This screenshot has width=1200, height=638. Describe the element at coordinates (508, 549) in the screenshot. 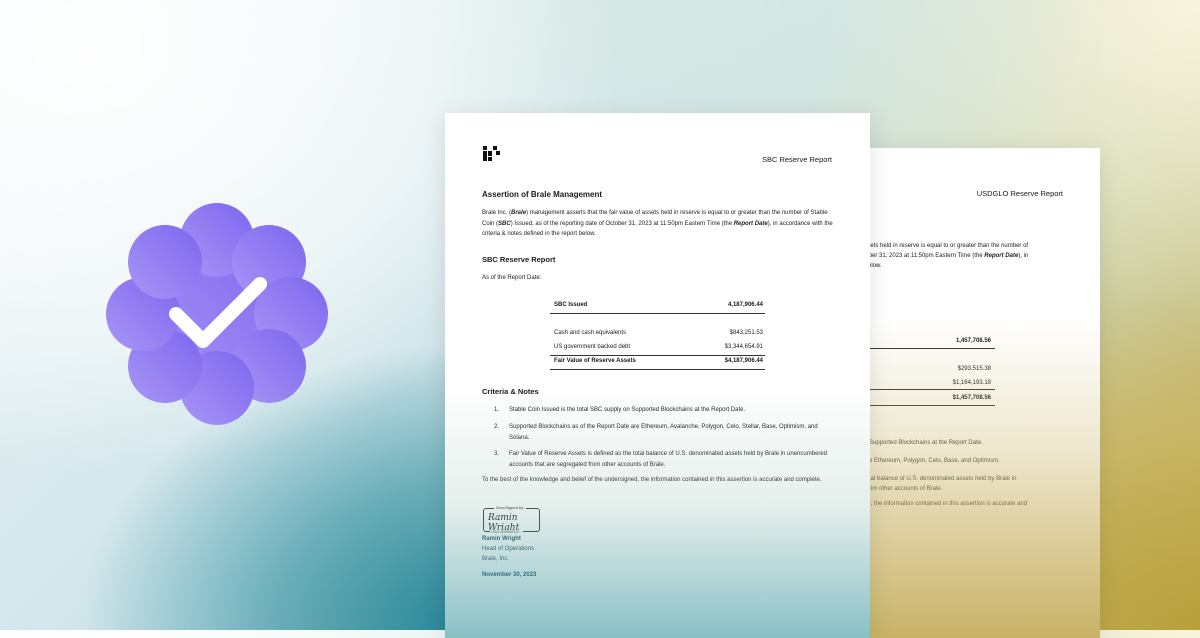

I see `signer-title: Head of Operations` at that location.